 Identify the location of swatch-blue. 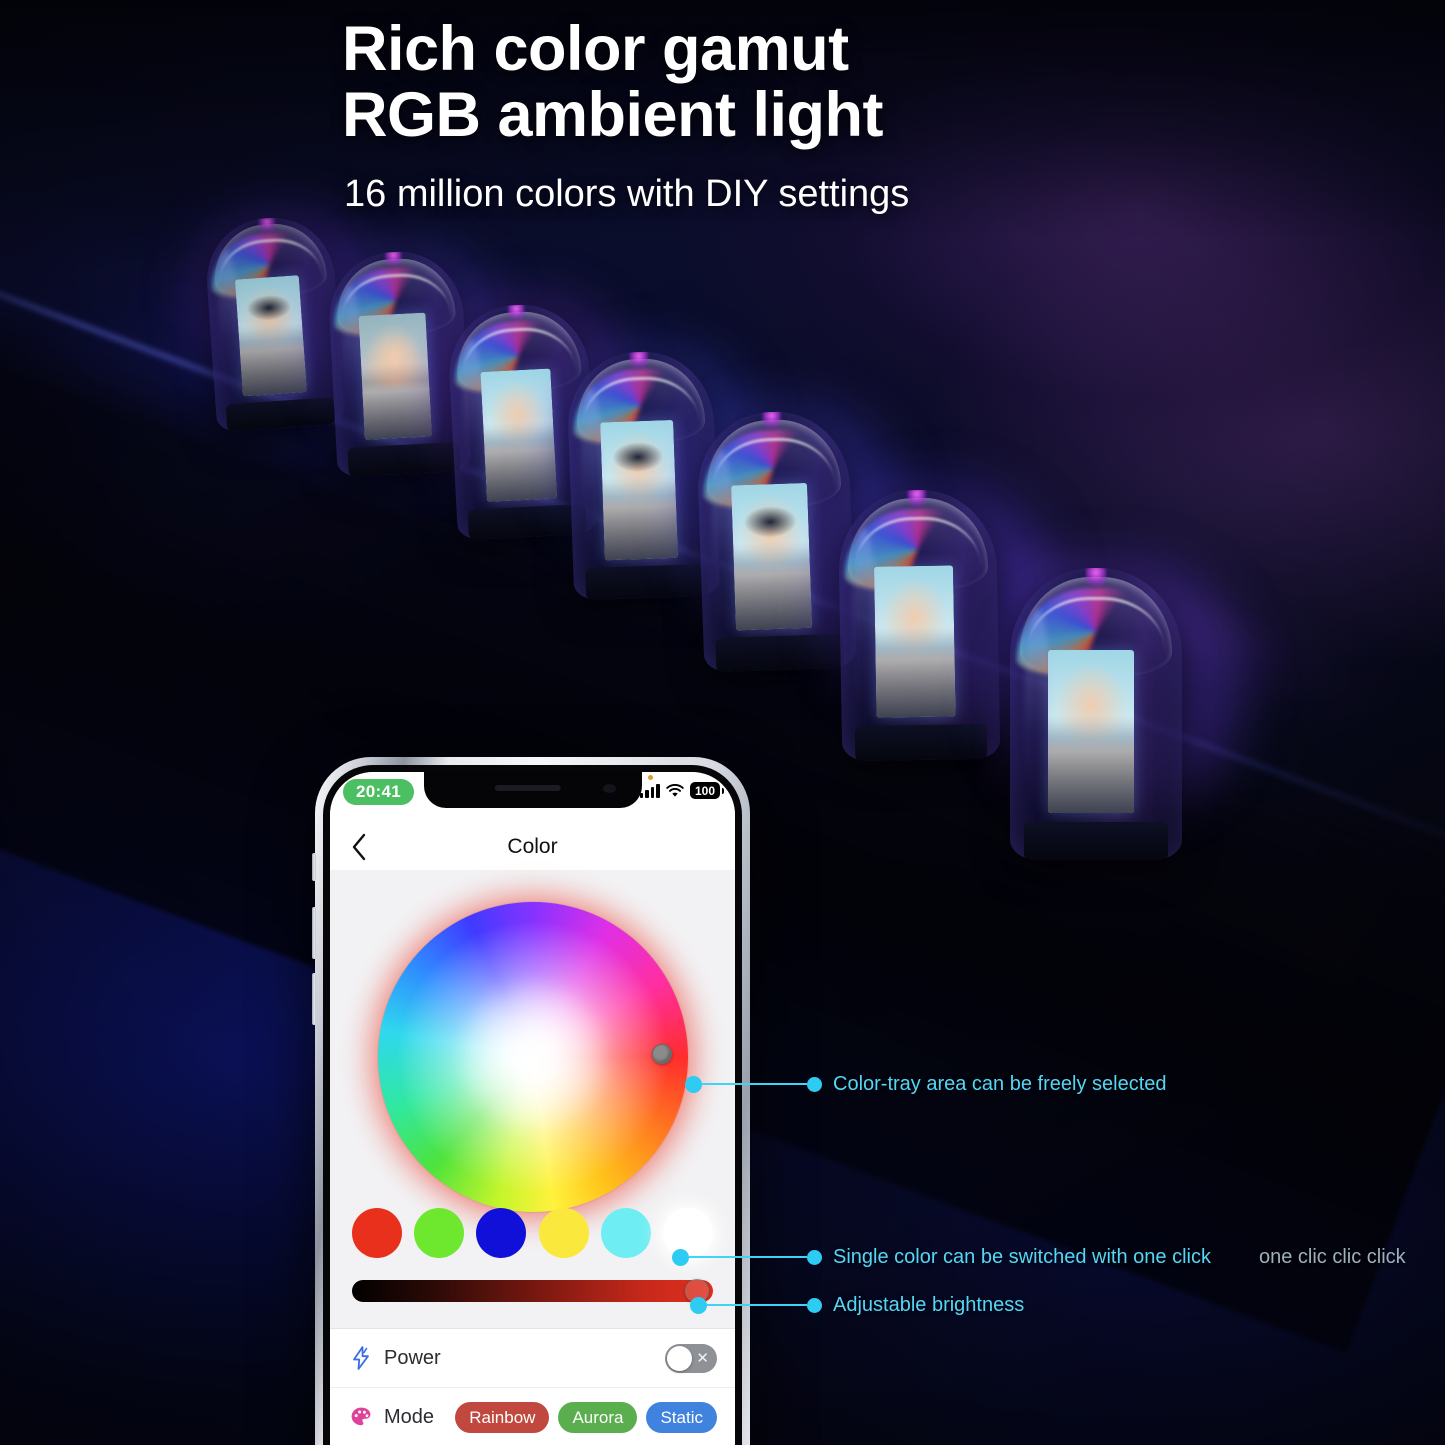
(501, 1233).